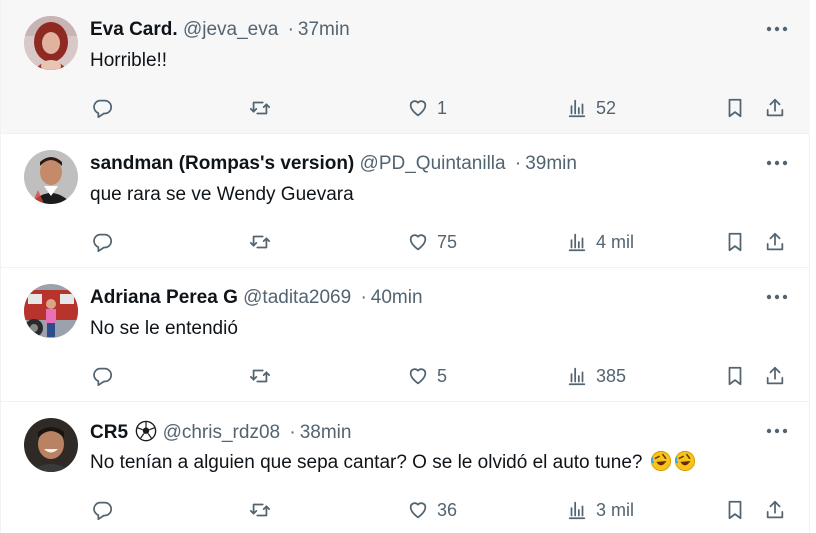  What do you see at coordinates (326, 432) in the screenshot?
I see `timestamp: 38min` at bounding box center [326, 432].